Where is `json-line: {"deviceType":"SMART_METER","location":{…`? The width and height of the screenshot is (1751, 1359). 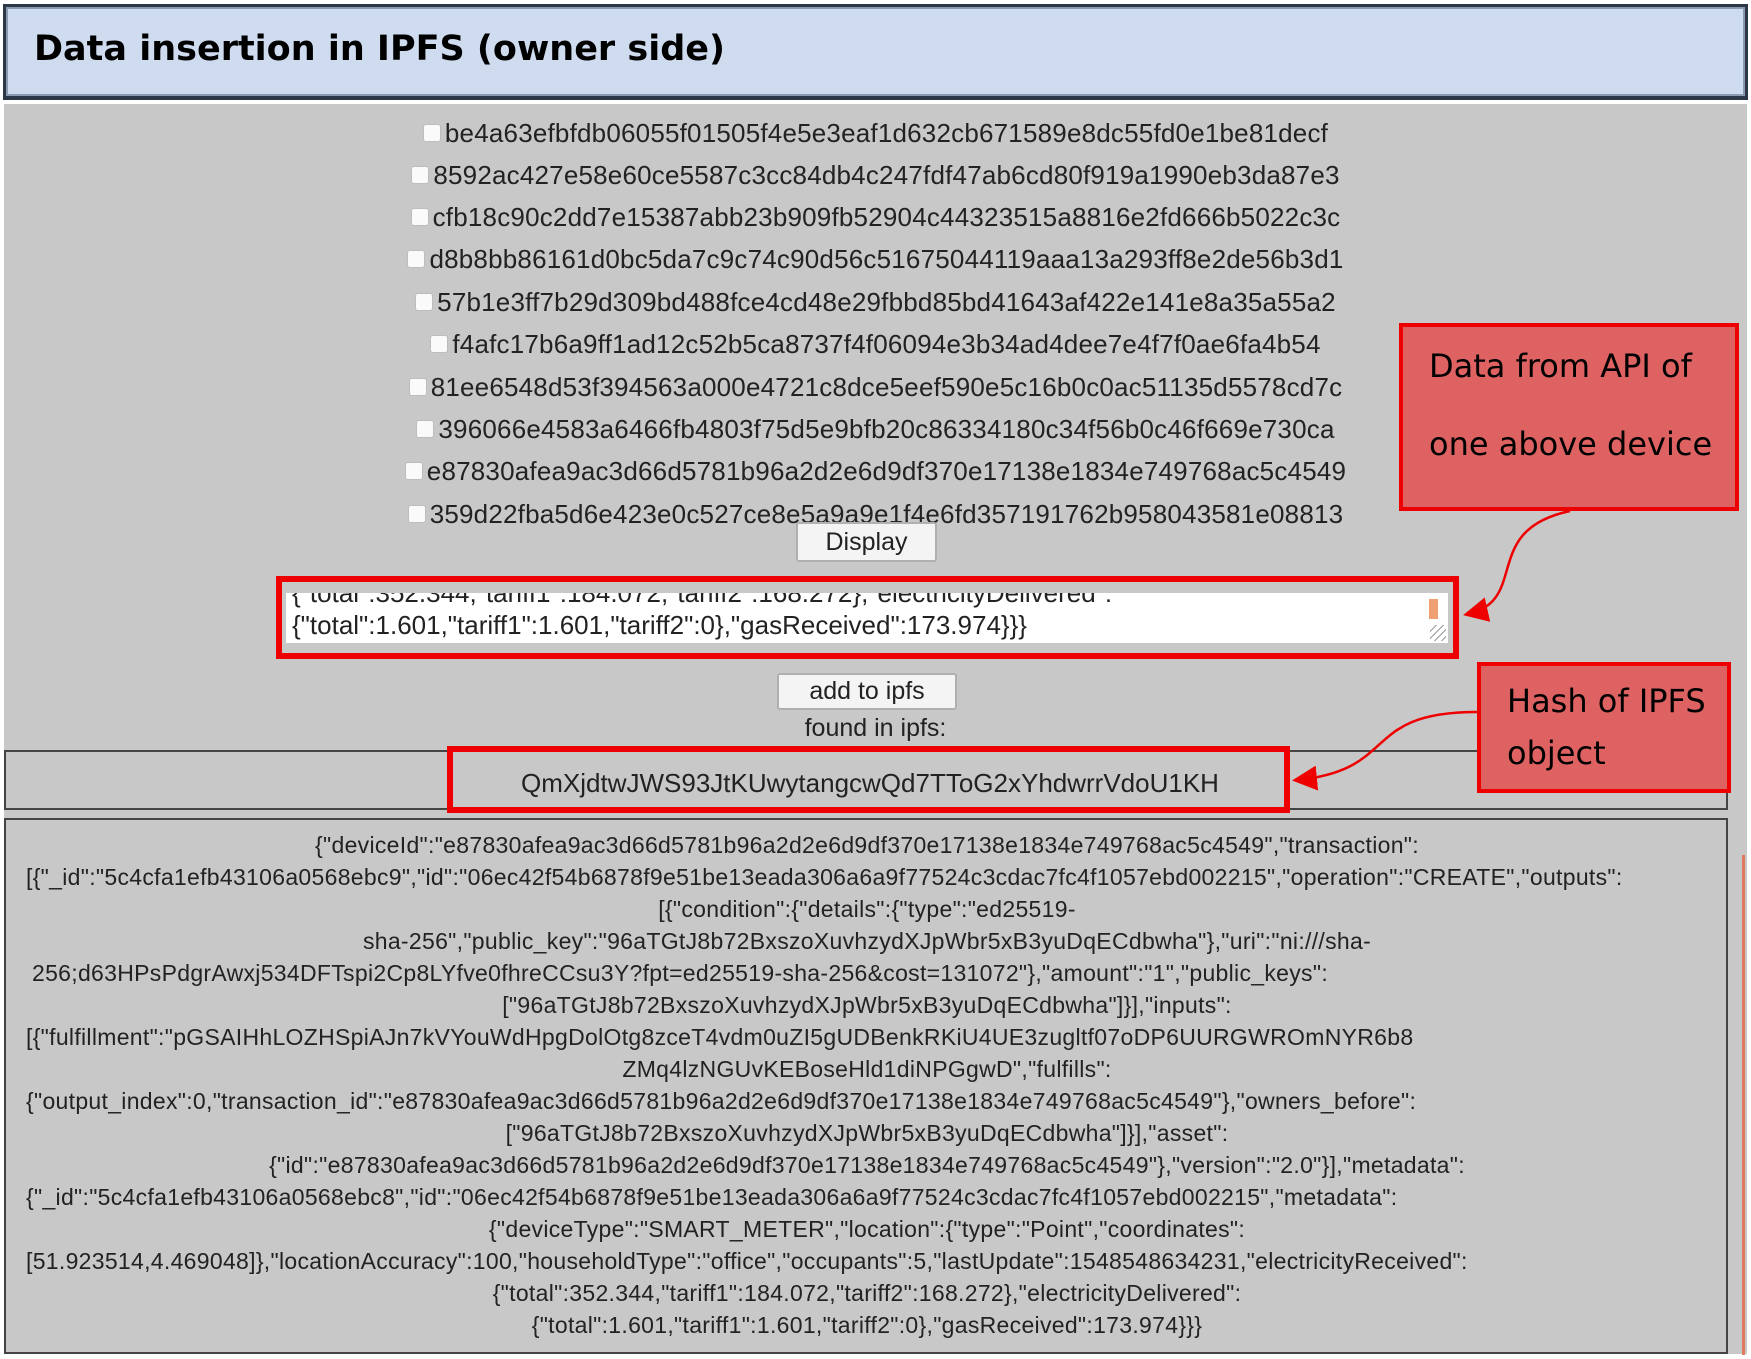 json-line: {"deviceType":"SMART_METER","location":{… is located at coordinates (867, 1229).